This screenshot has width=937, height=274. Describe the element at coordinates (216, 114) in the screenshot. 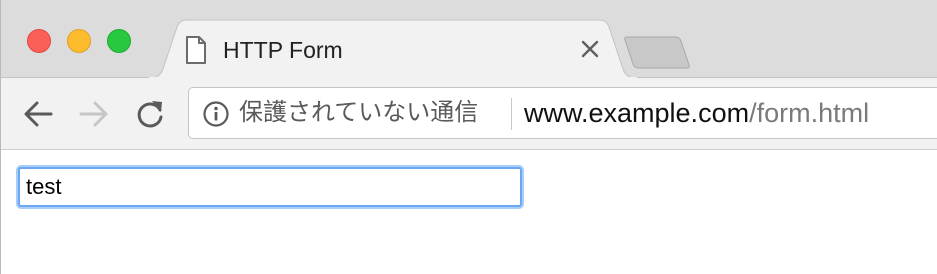

I see `info-icon` at that location.